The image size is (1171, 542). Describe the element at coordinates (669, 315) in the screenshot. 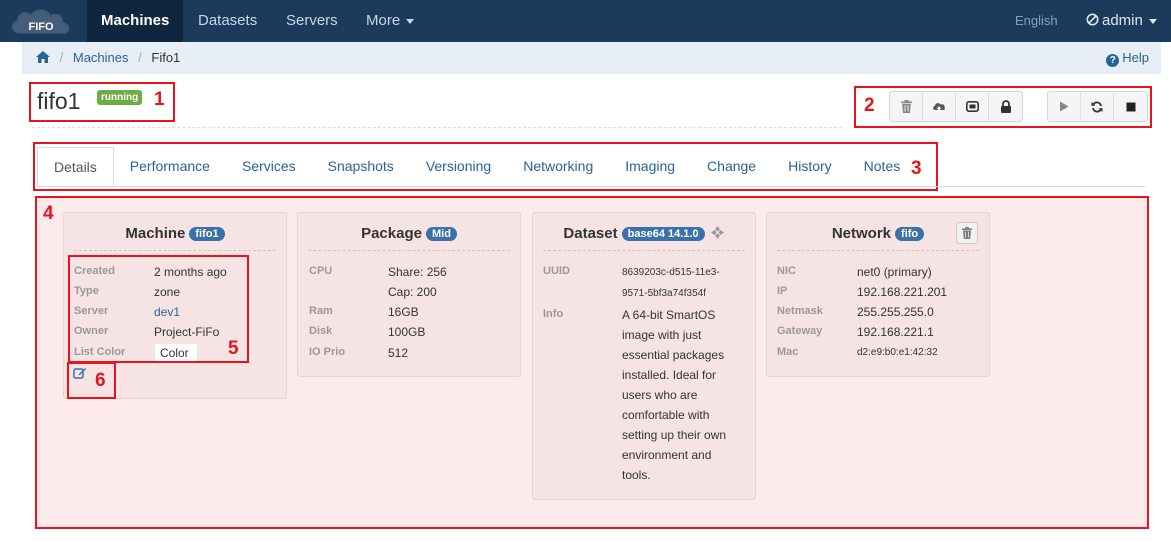

I see `info-line-1: A 64-bit SmartOS` at that location.